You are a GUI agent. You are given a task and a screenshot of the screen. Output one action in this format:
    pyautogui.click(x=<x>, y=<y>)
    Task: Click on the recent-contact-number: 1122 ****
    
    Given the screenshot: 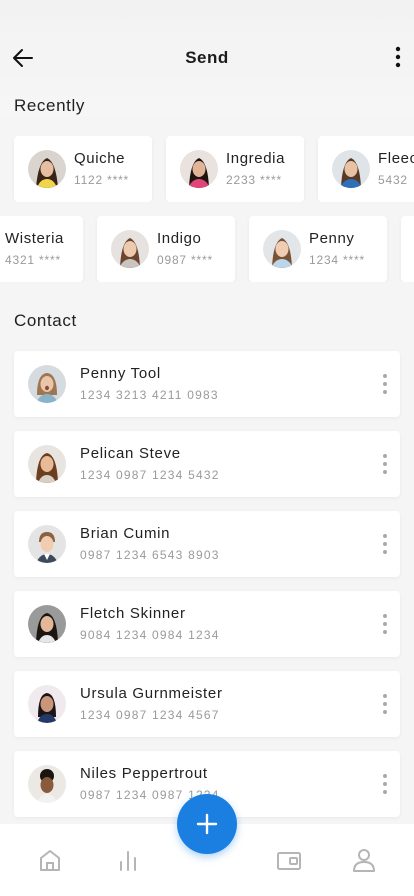 What is the action you would take?
    pyautogui.click(x=102, y=180)
    